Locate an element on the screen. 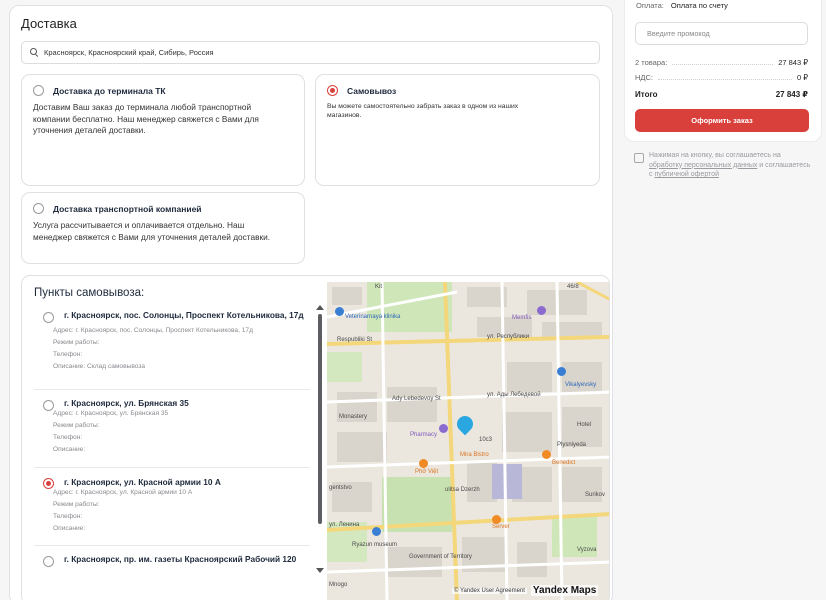  place-order-button: Оформить заказ is located at coordinates (722, 120).